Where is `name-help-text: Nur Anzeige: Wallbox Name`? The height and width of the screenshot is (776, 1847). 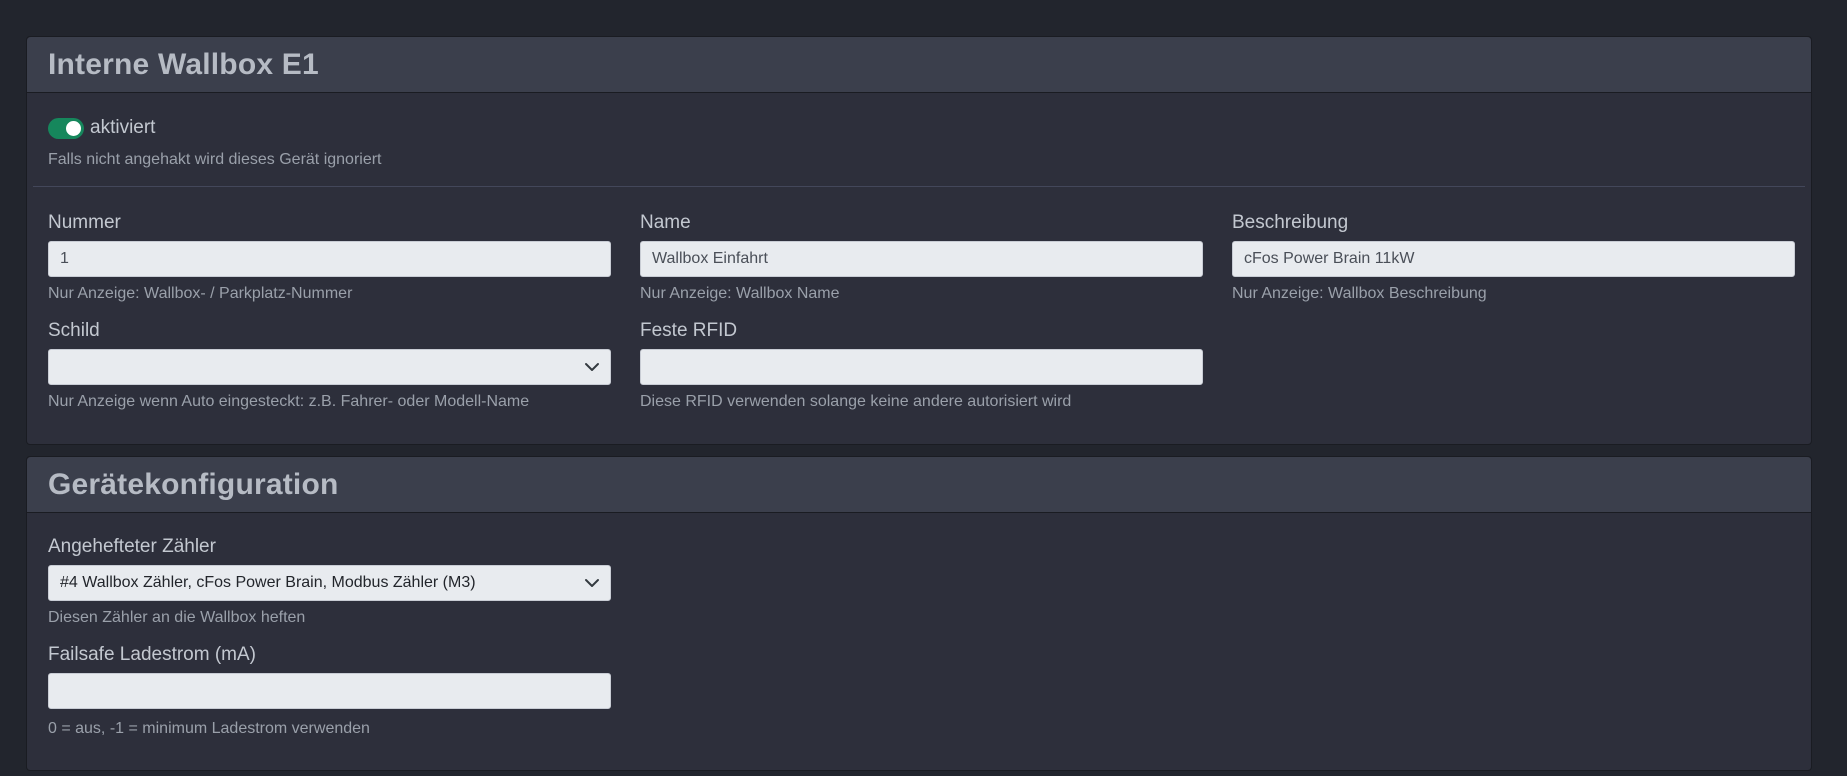
name-help-text: Nur Anzeige: Wallbox Name is located at coordinates (740, 293).